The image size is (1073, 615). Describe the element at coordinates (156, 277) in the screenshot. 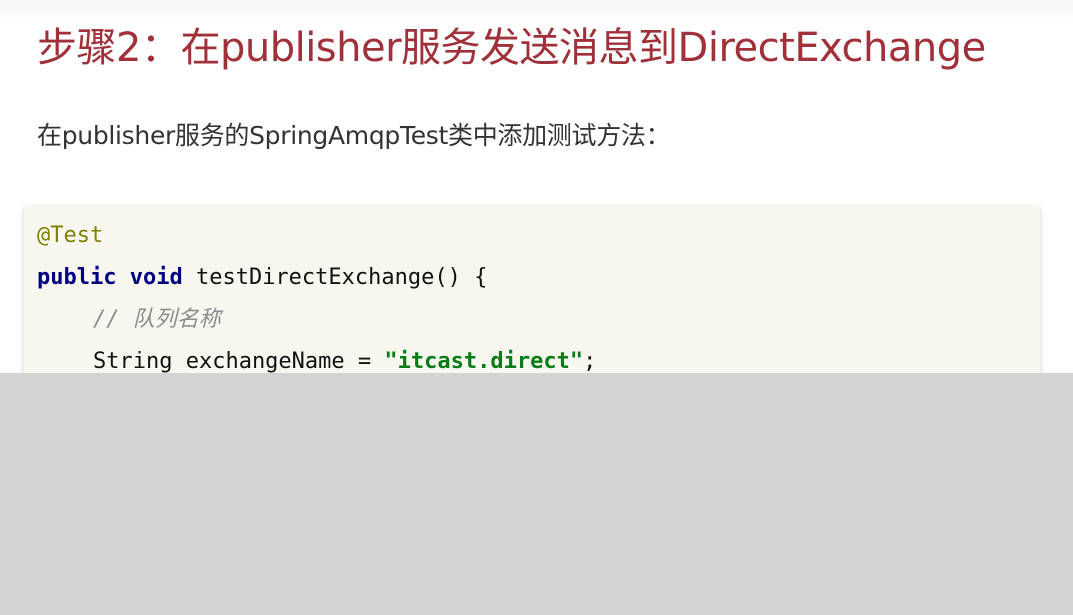

I see `keyword-void: void` at that location.